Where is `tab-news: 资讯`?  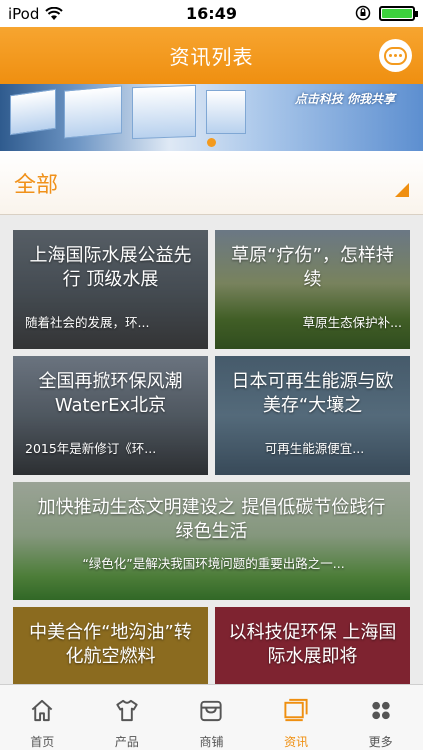 tab-news: 资讯 is located at coordinates (296, 717).